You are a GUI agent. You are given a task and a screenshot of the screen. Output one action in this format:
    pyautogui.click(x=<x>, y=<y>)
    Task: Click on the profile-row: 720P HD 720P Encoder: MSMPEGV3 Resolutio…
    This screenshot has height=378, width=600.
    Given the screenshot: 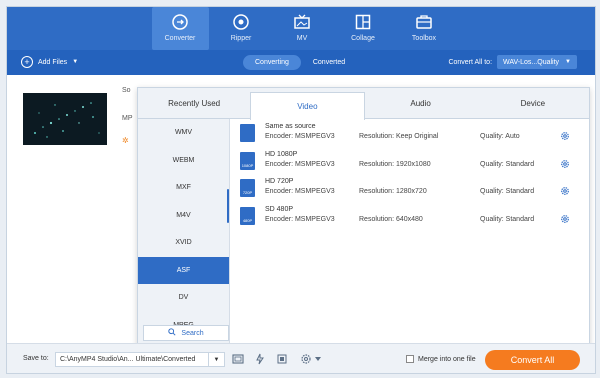 What is the action you would take?
    pyautogui.click(x=410, y=190)
    